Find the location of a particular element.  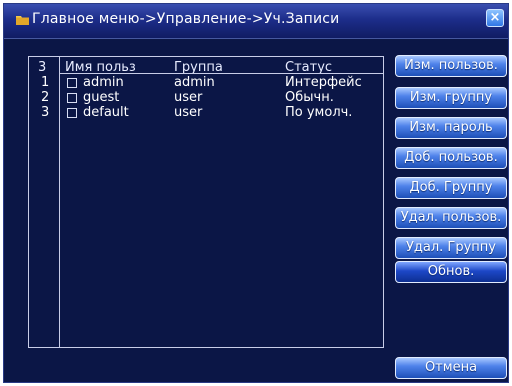

edit-group-button: Изм. группу is located at coordinates (451, 98).